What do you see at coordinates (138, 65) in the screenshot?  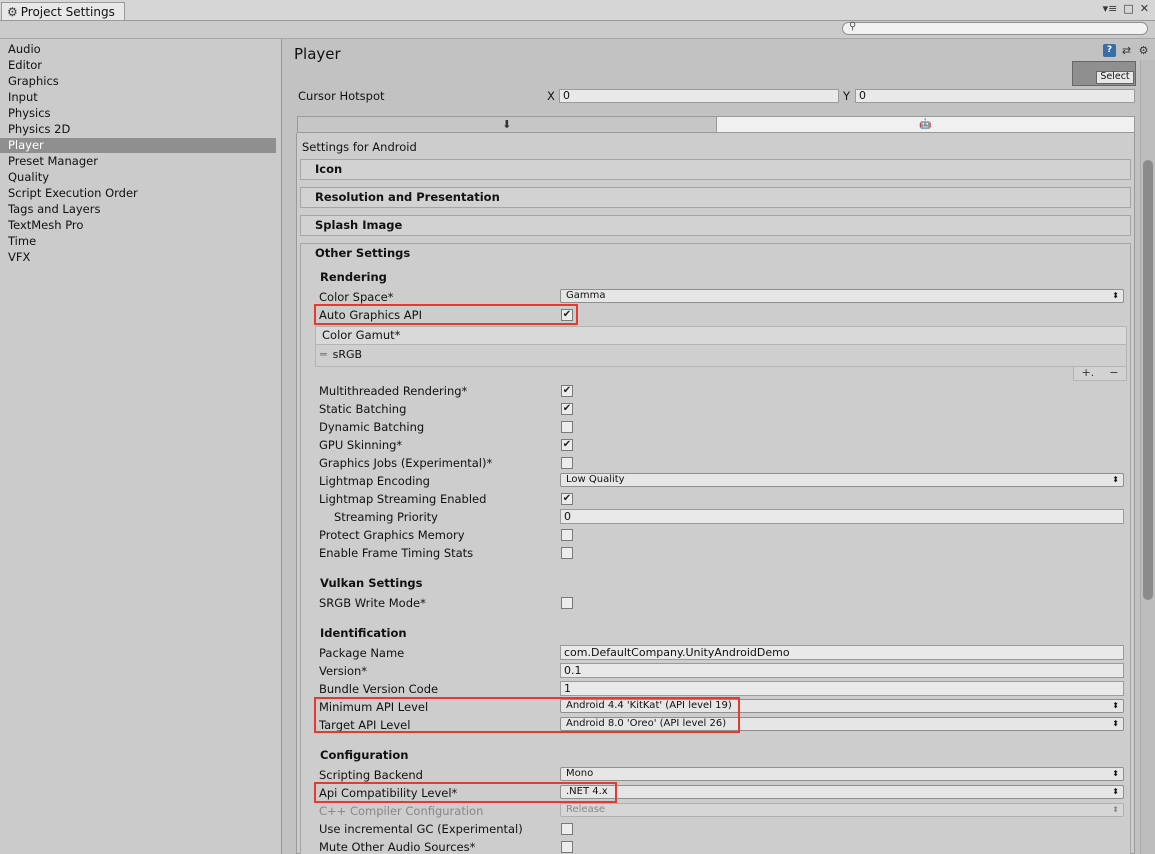 I see `sidebar-item-editor: Editor` at bounding box center [138, 65].